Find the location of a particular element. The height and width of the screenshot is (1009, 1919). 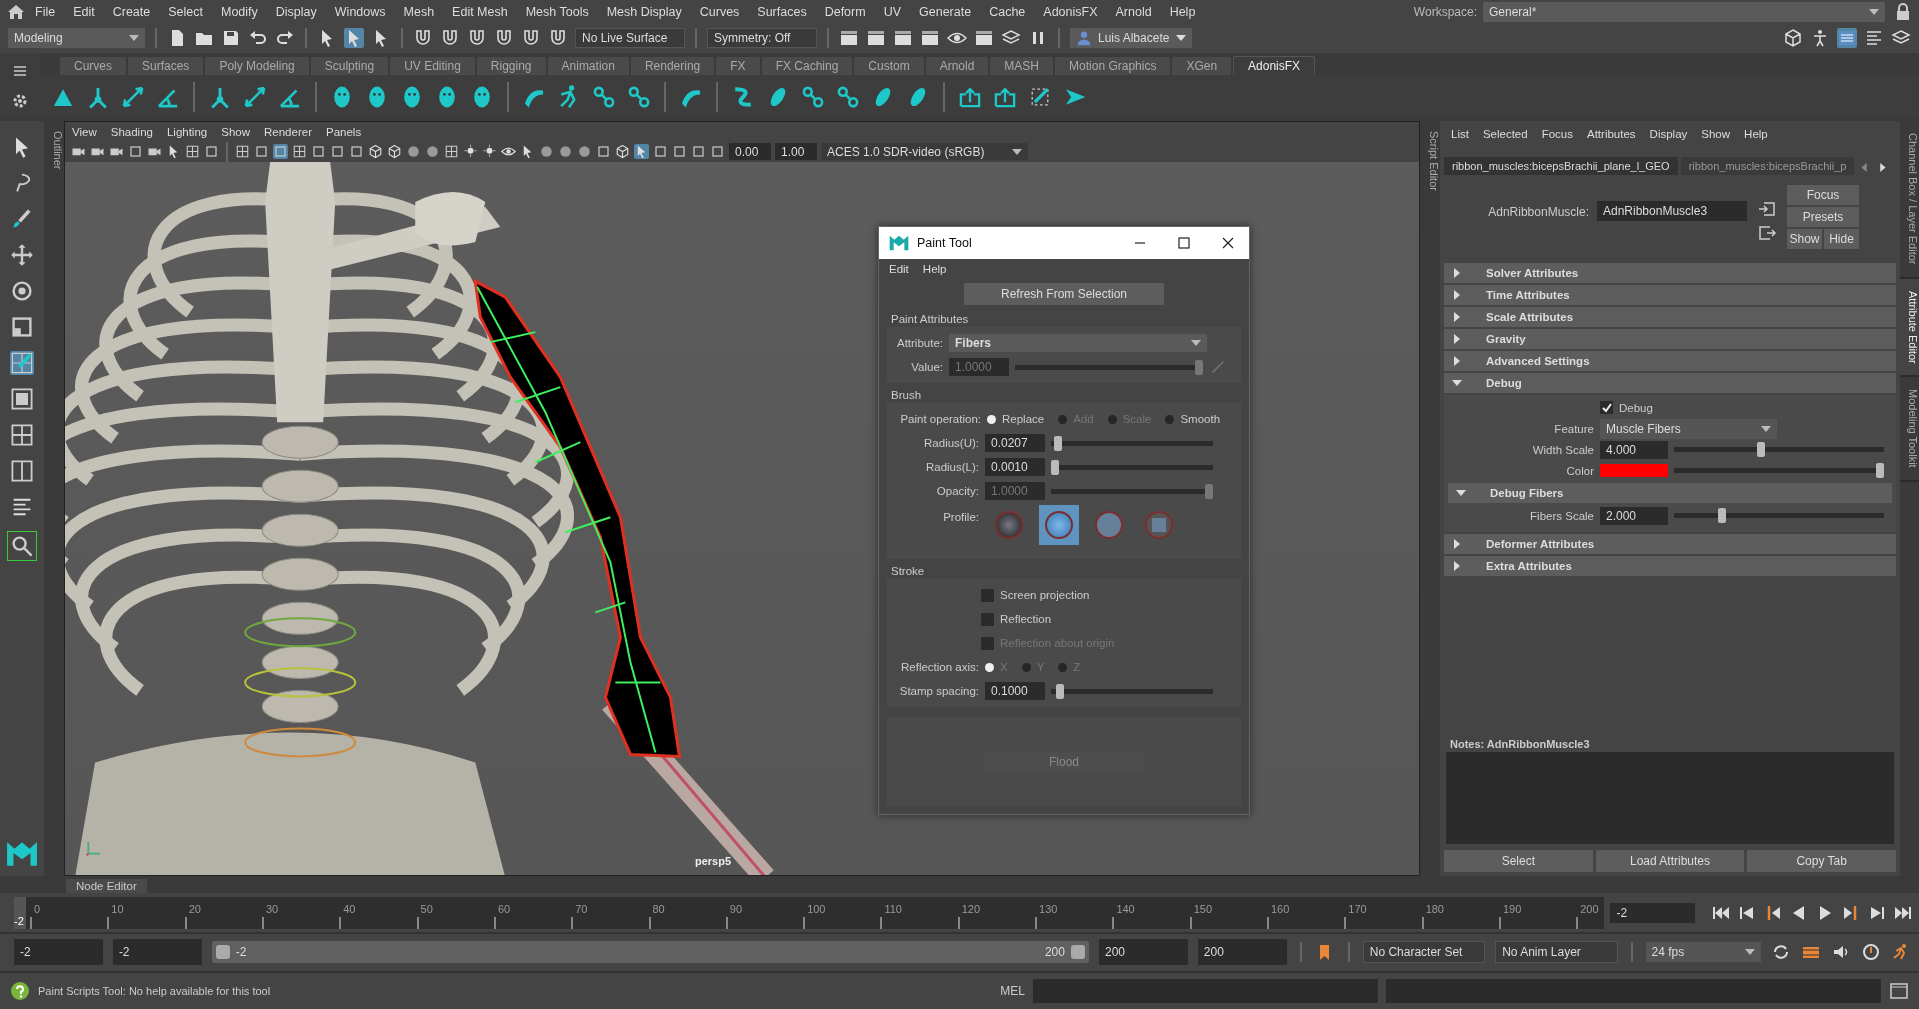

node-tab: ribbon_muscles:bicepsBrachii_p is located at coordinates (1767, 166).